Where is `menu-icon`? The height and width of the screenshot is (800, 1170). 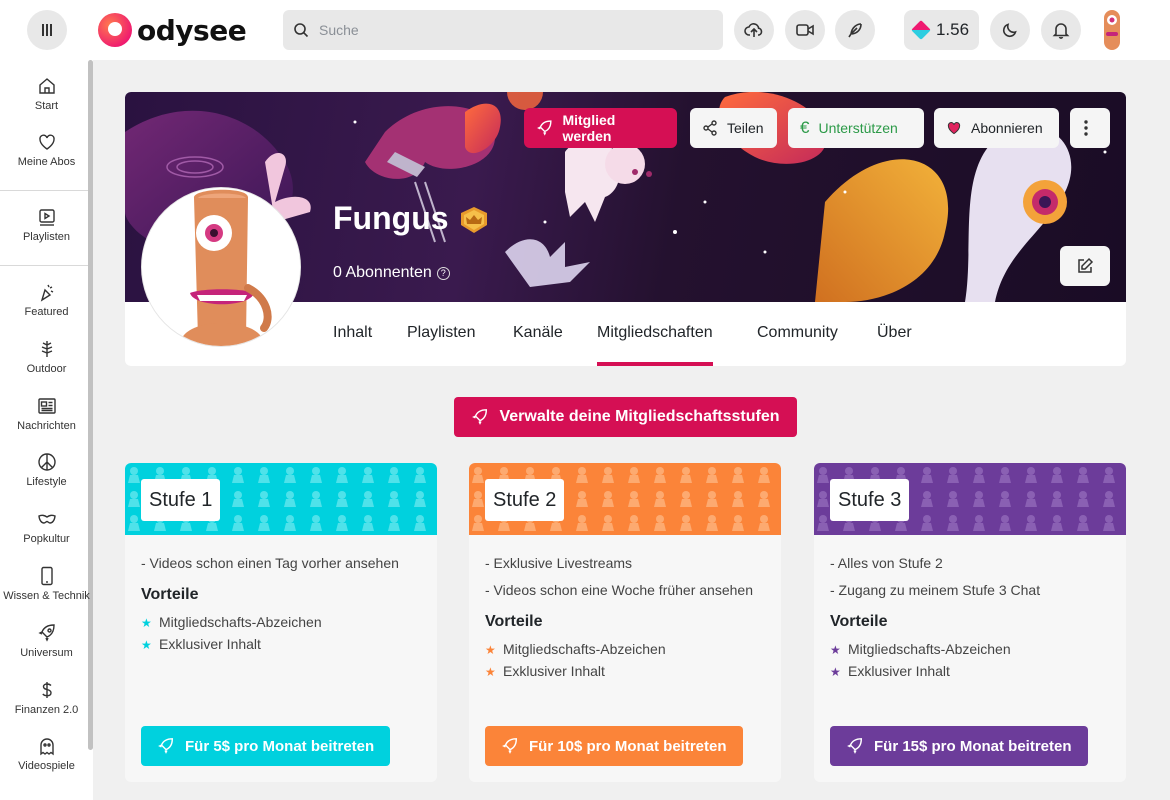
menu-icon is located at coordinates (47, 30).